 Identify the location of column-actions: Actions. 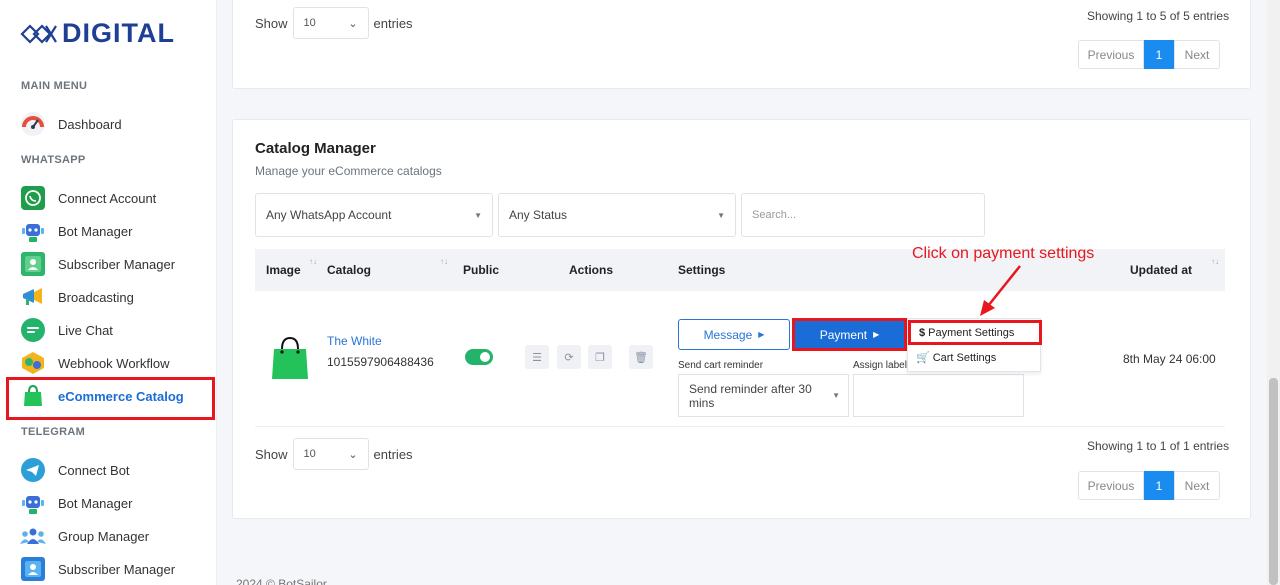
(591, 270).